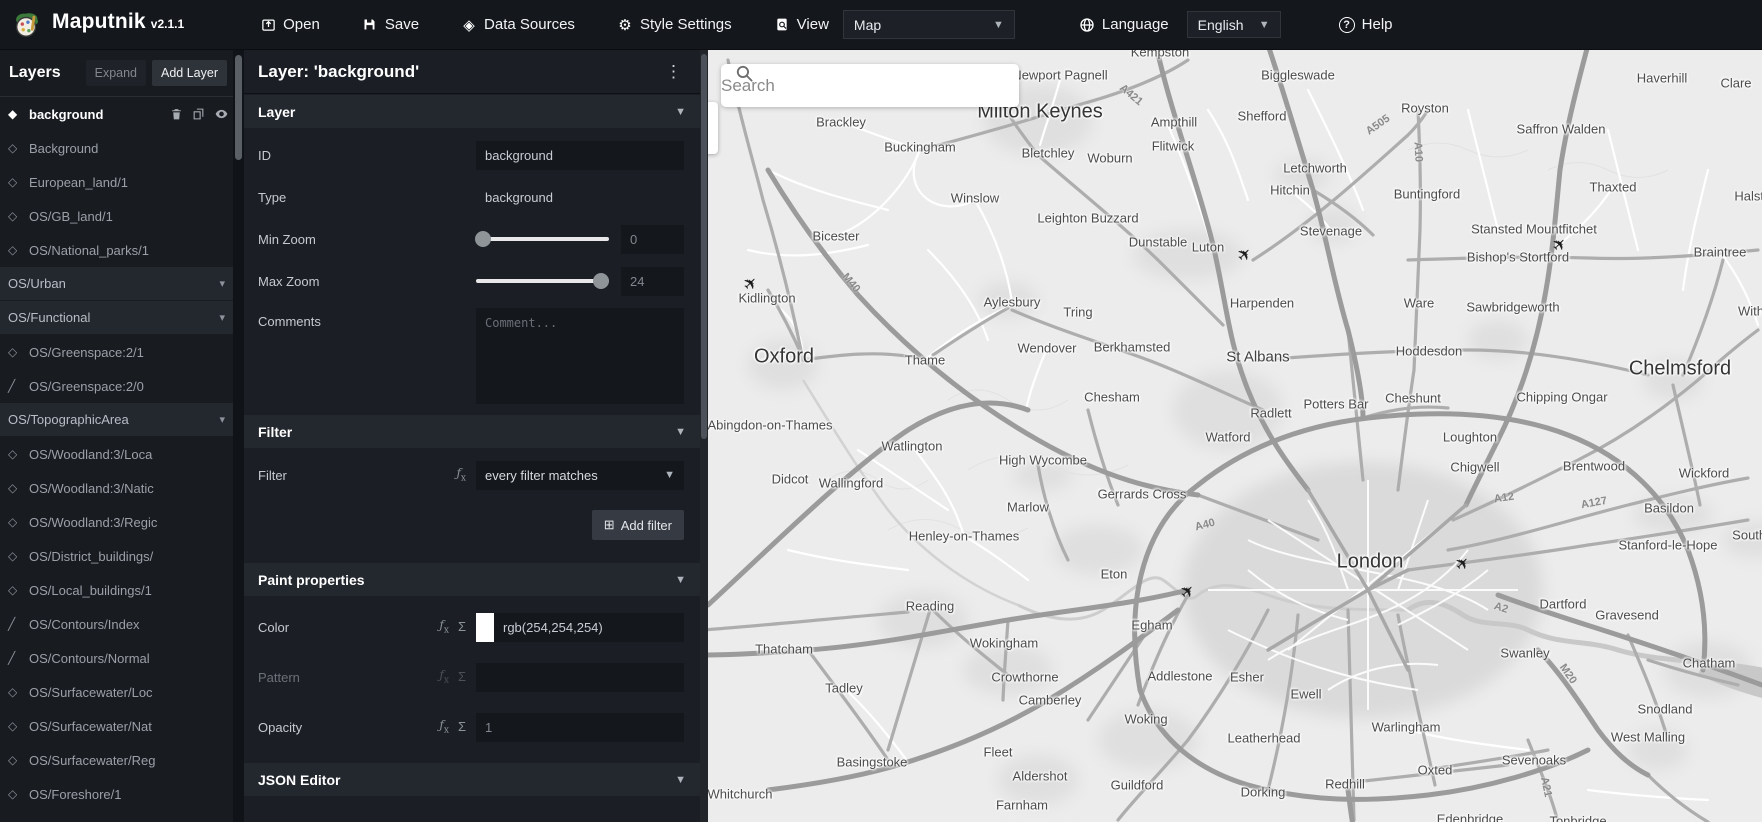 The height and width of the screenshot is (822, 1762). I want to click on min-zoom-value: 0, so click(652, 239).